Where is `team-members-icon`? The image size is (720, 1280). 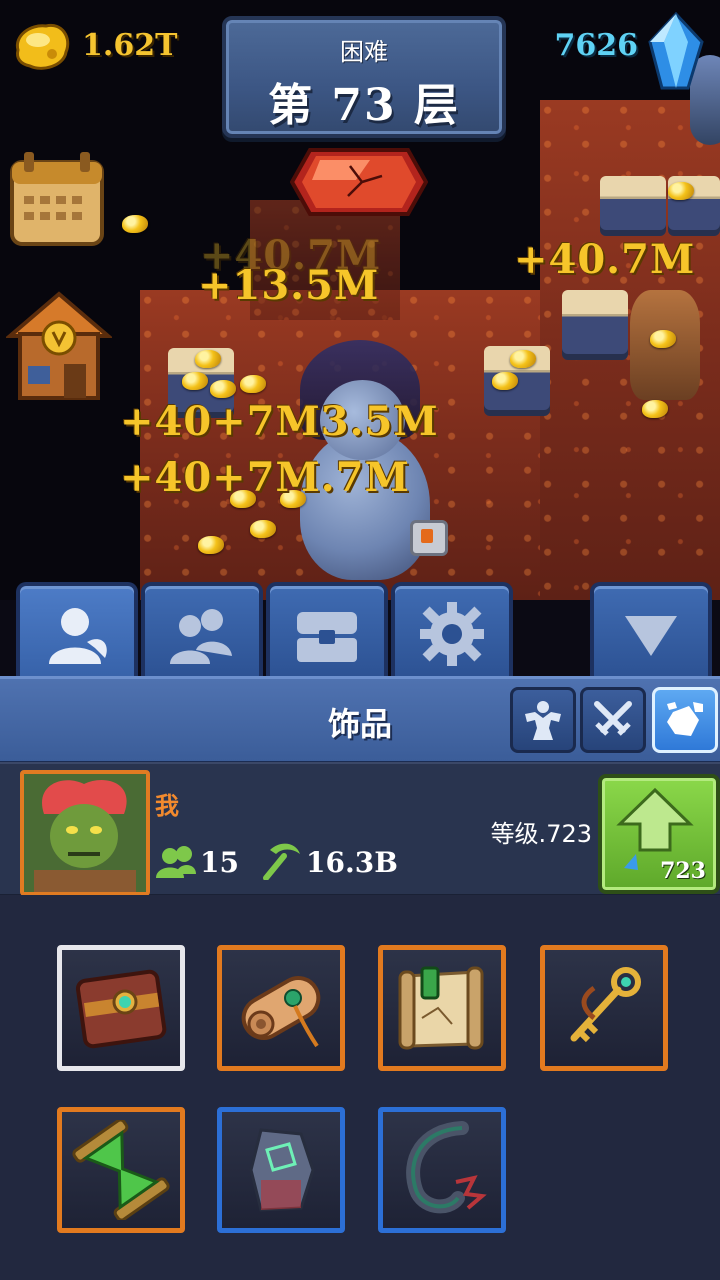 team-members-icon is located at coordinates (176, 862).